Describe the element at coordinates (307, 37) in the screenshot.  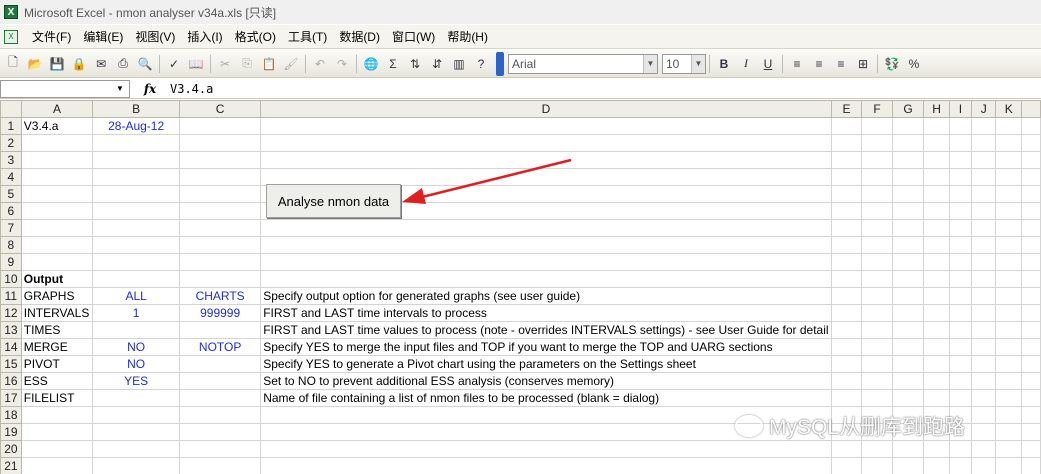
I see `menu-tools: 工具(T)` at that location.